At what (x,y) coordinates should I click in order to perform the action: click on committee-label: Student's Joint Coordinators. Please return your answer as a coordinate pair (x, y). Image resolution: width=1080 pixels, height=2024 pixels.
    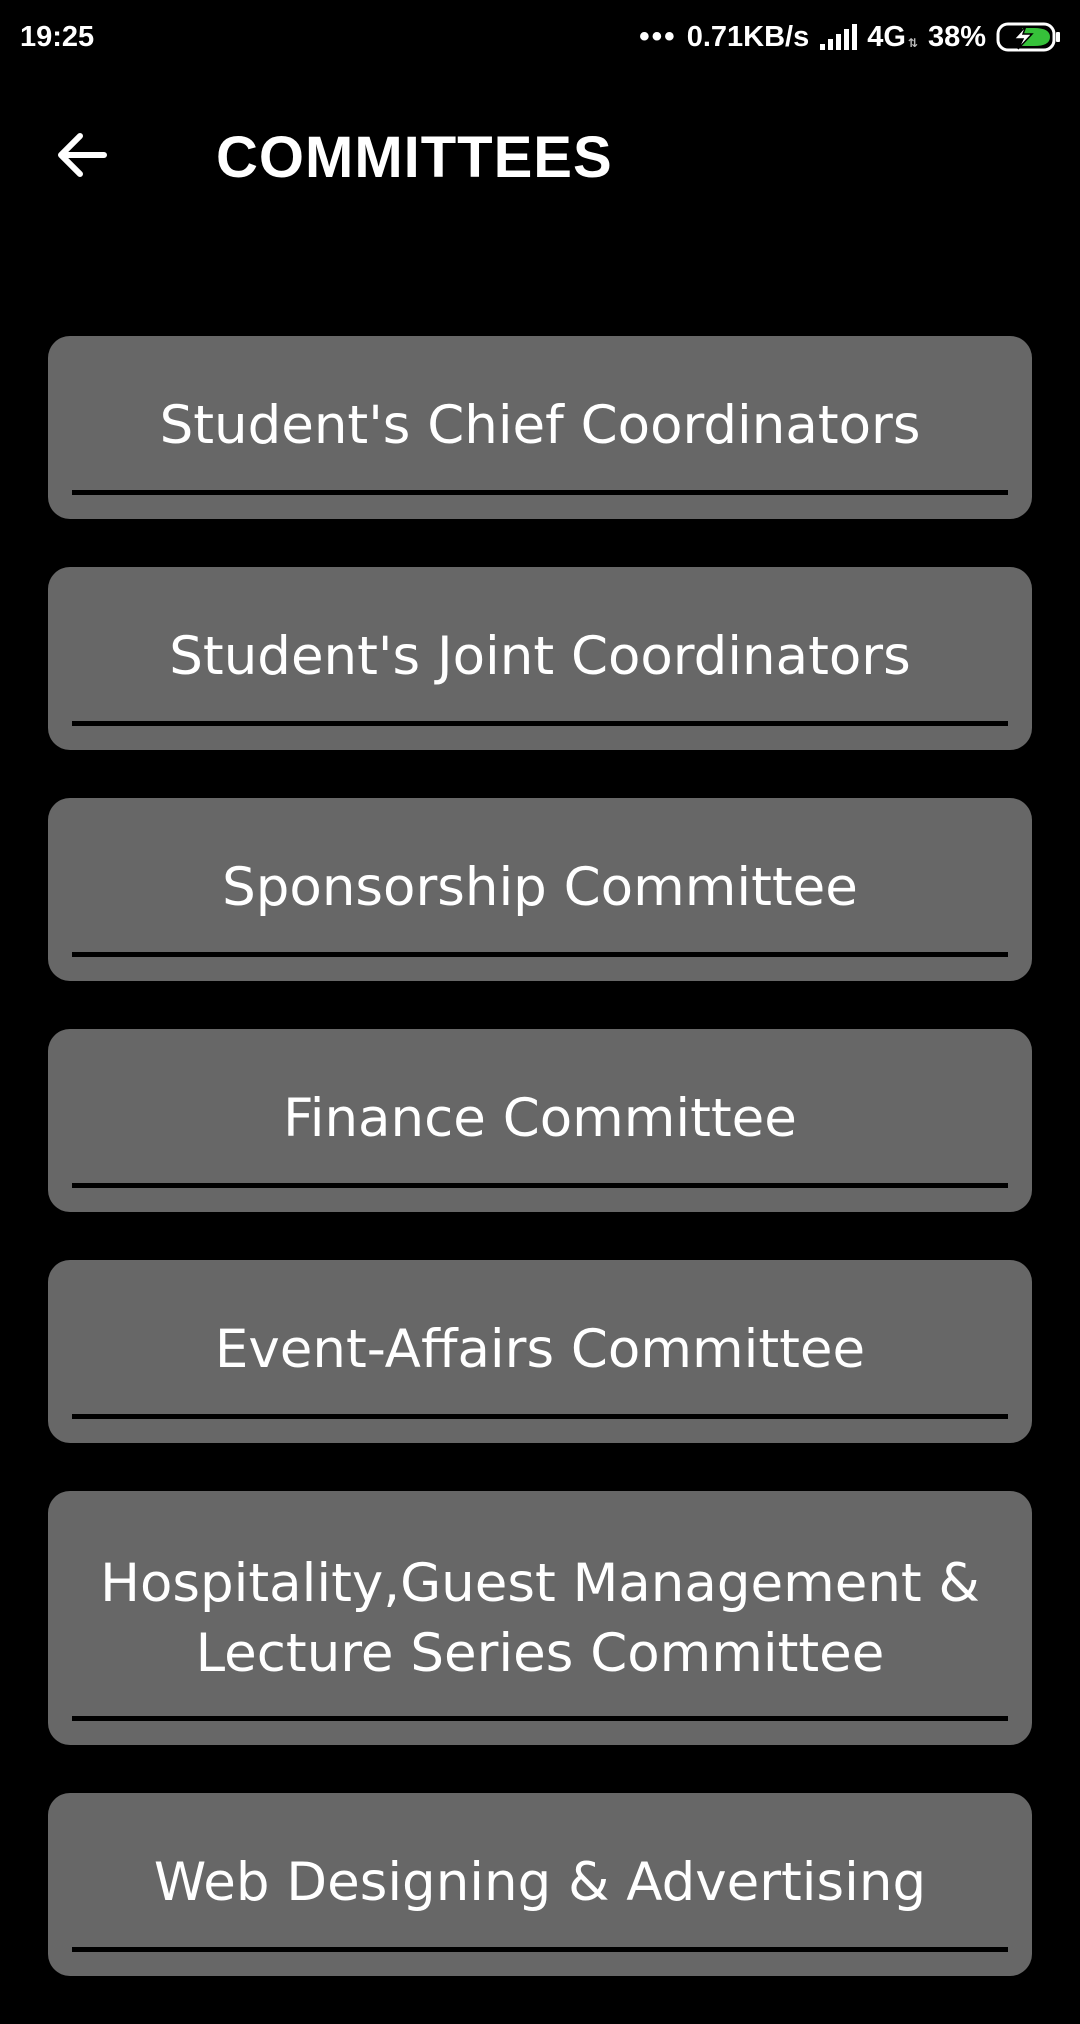
    Looking at the image, I should click on (540, 656).